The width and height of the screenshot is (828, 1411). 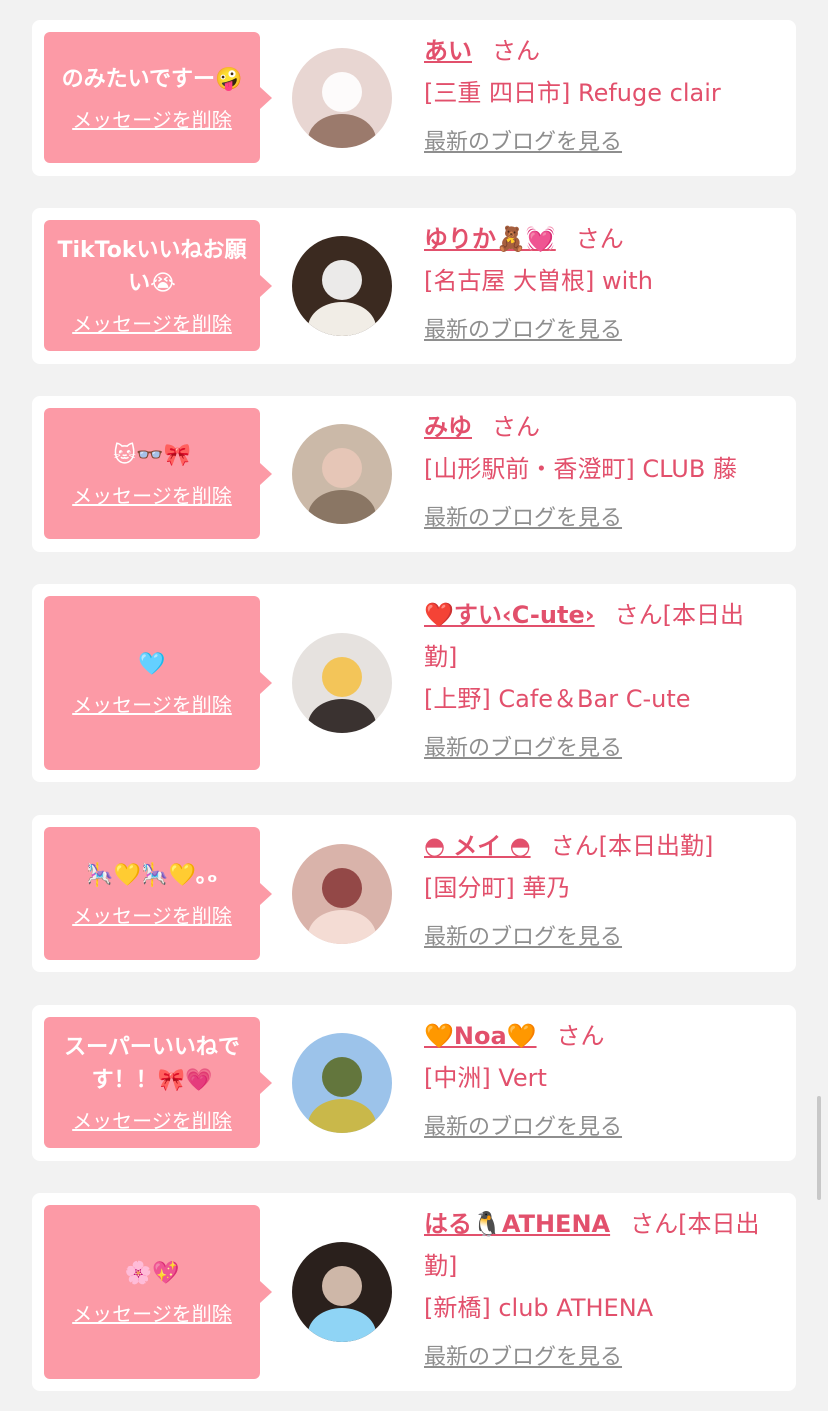 I want to click on cast-info: あい さん [三重 四日市] Refuge clair 最新のブログを見る, so click(x=599, y=97).